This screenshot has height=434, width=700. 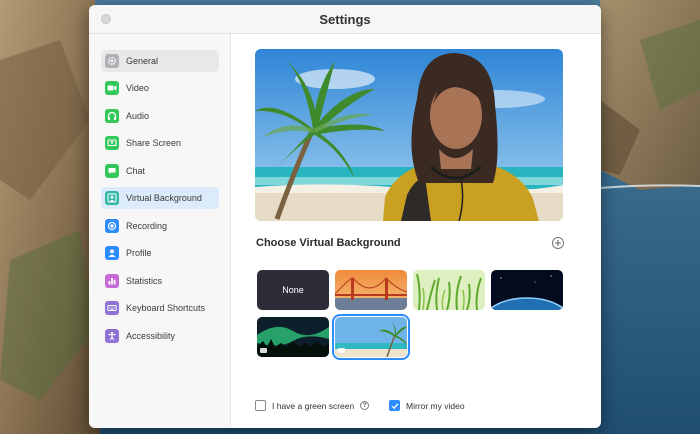 I want to click on sidebar-item-label: Statistics, so click(x=144, y=281).